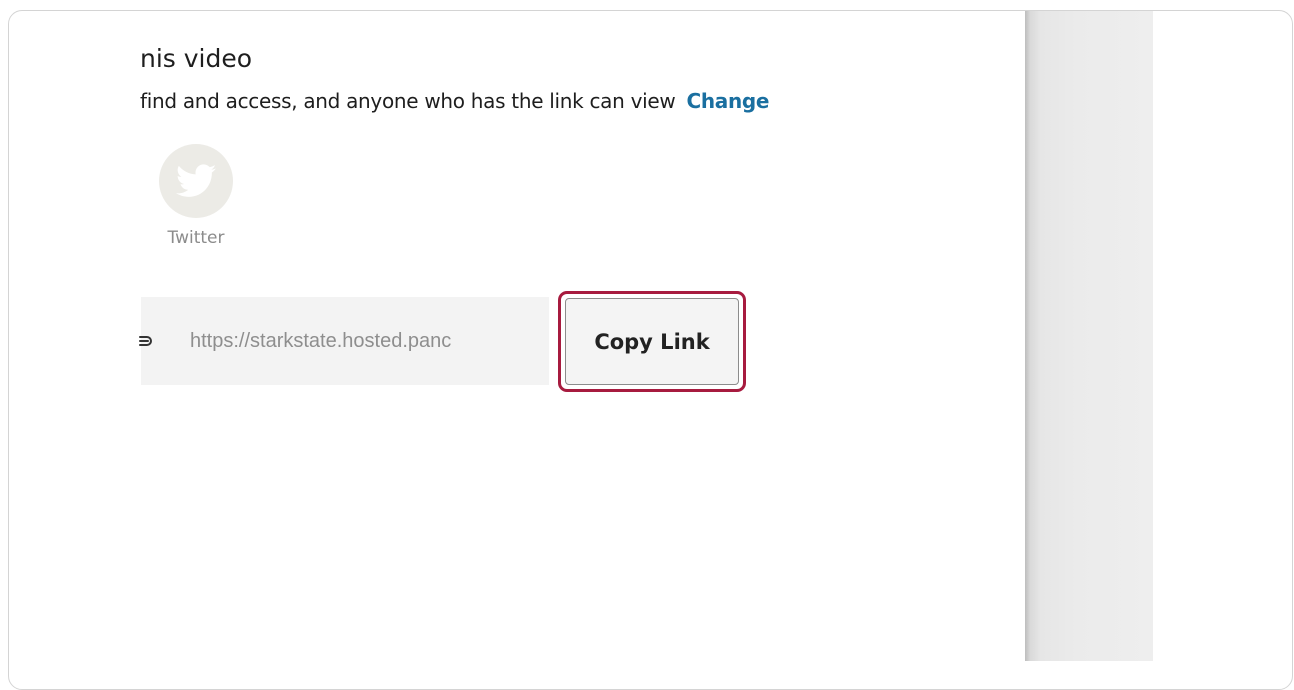  What do you see at coordinates (145, 341) in the screenshot?
I see `link-icon` at bounding box center [145, 341].